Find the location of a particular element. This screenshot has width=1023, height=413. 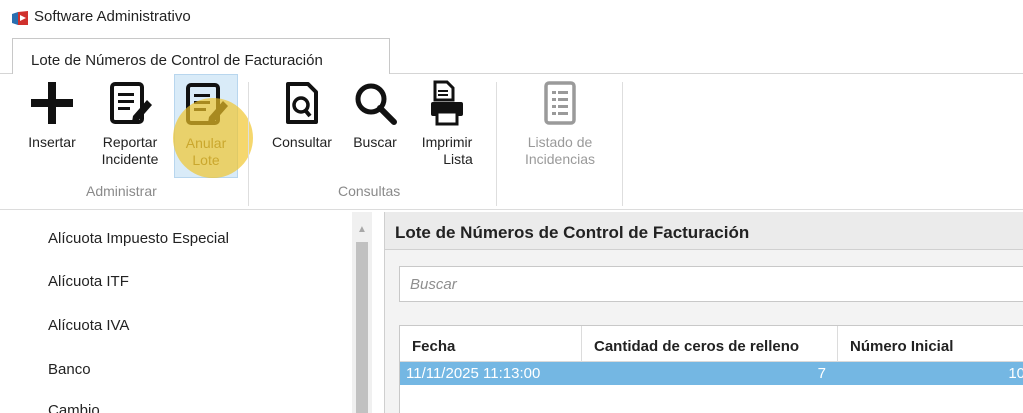

cell-cantidad-ceros: 7 is located at coordinates (821, 373).